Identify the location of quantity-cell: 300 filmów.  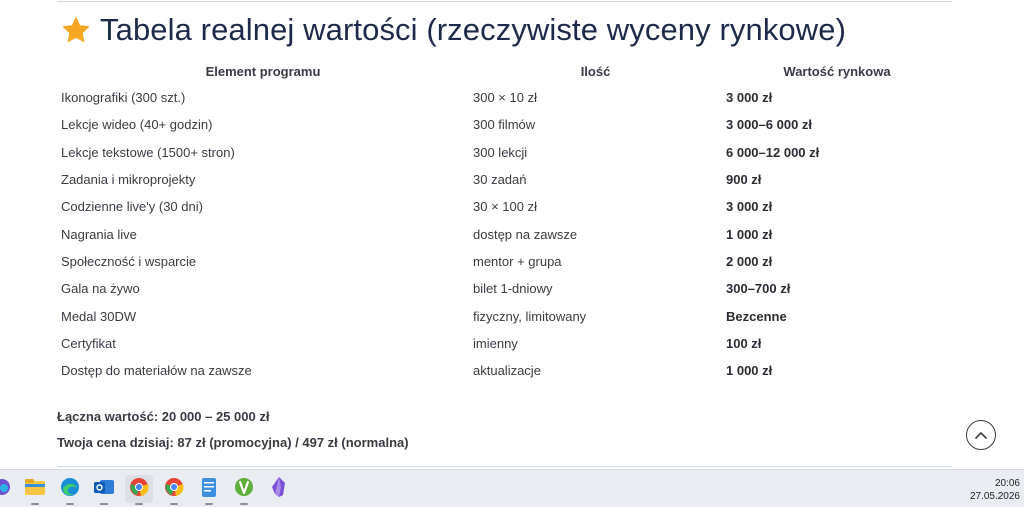
(504, 125).